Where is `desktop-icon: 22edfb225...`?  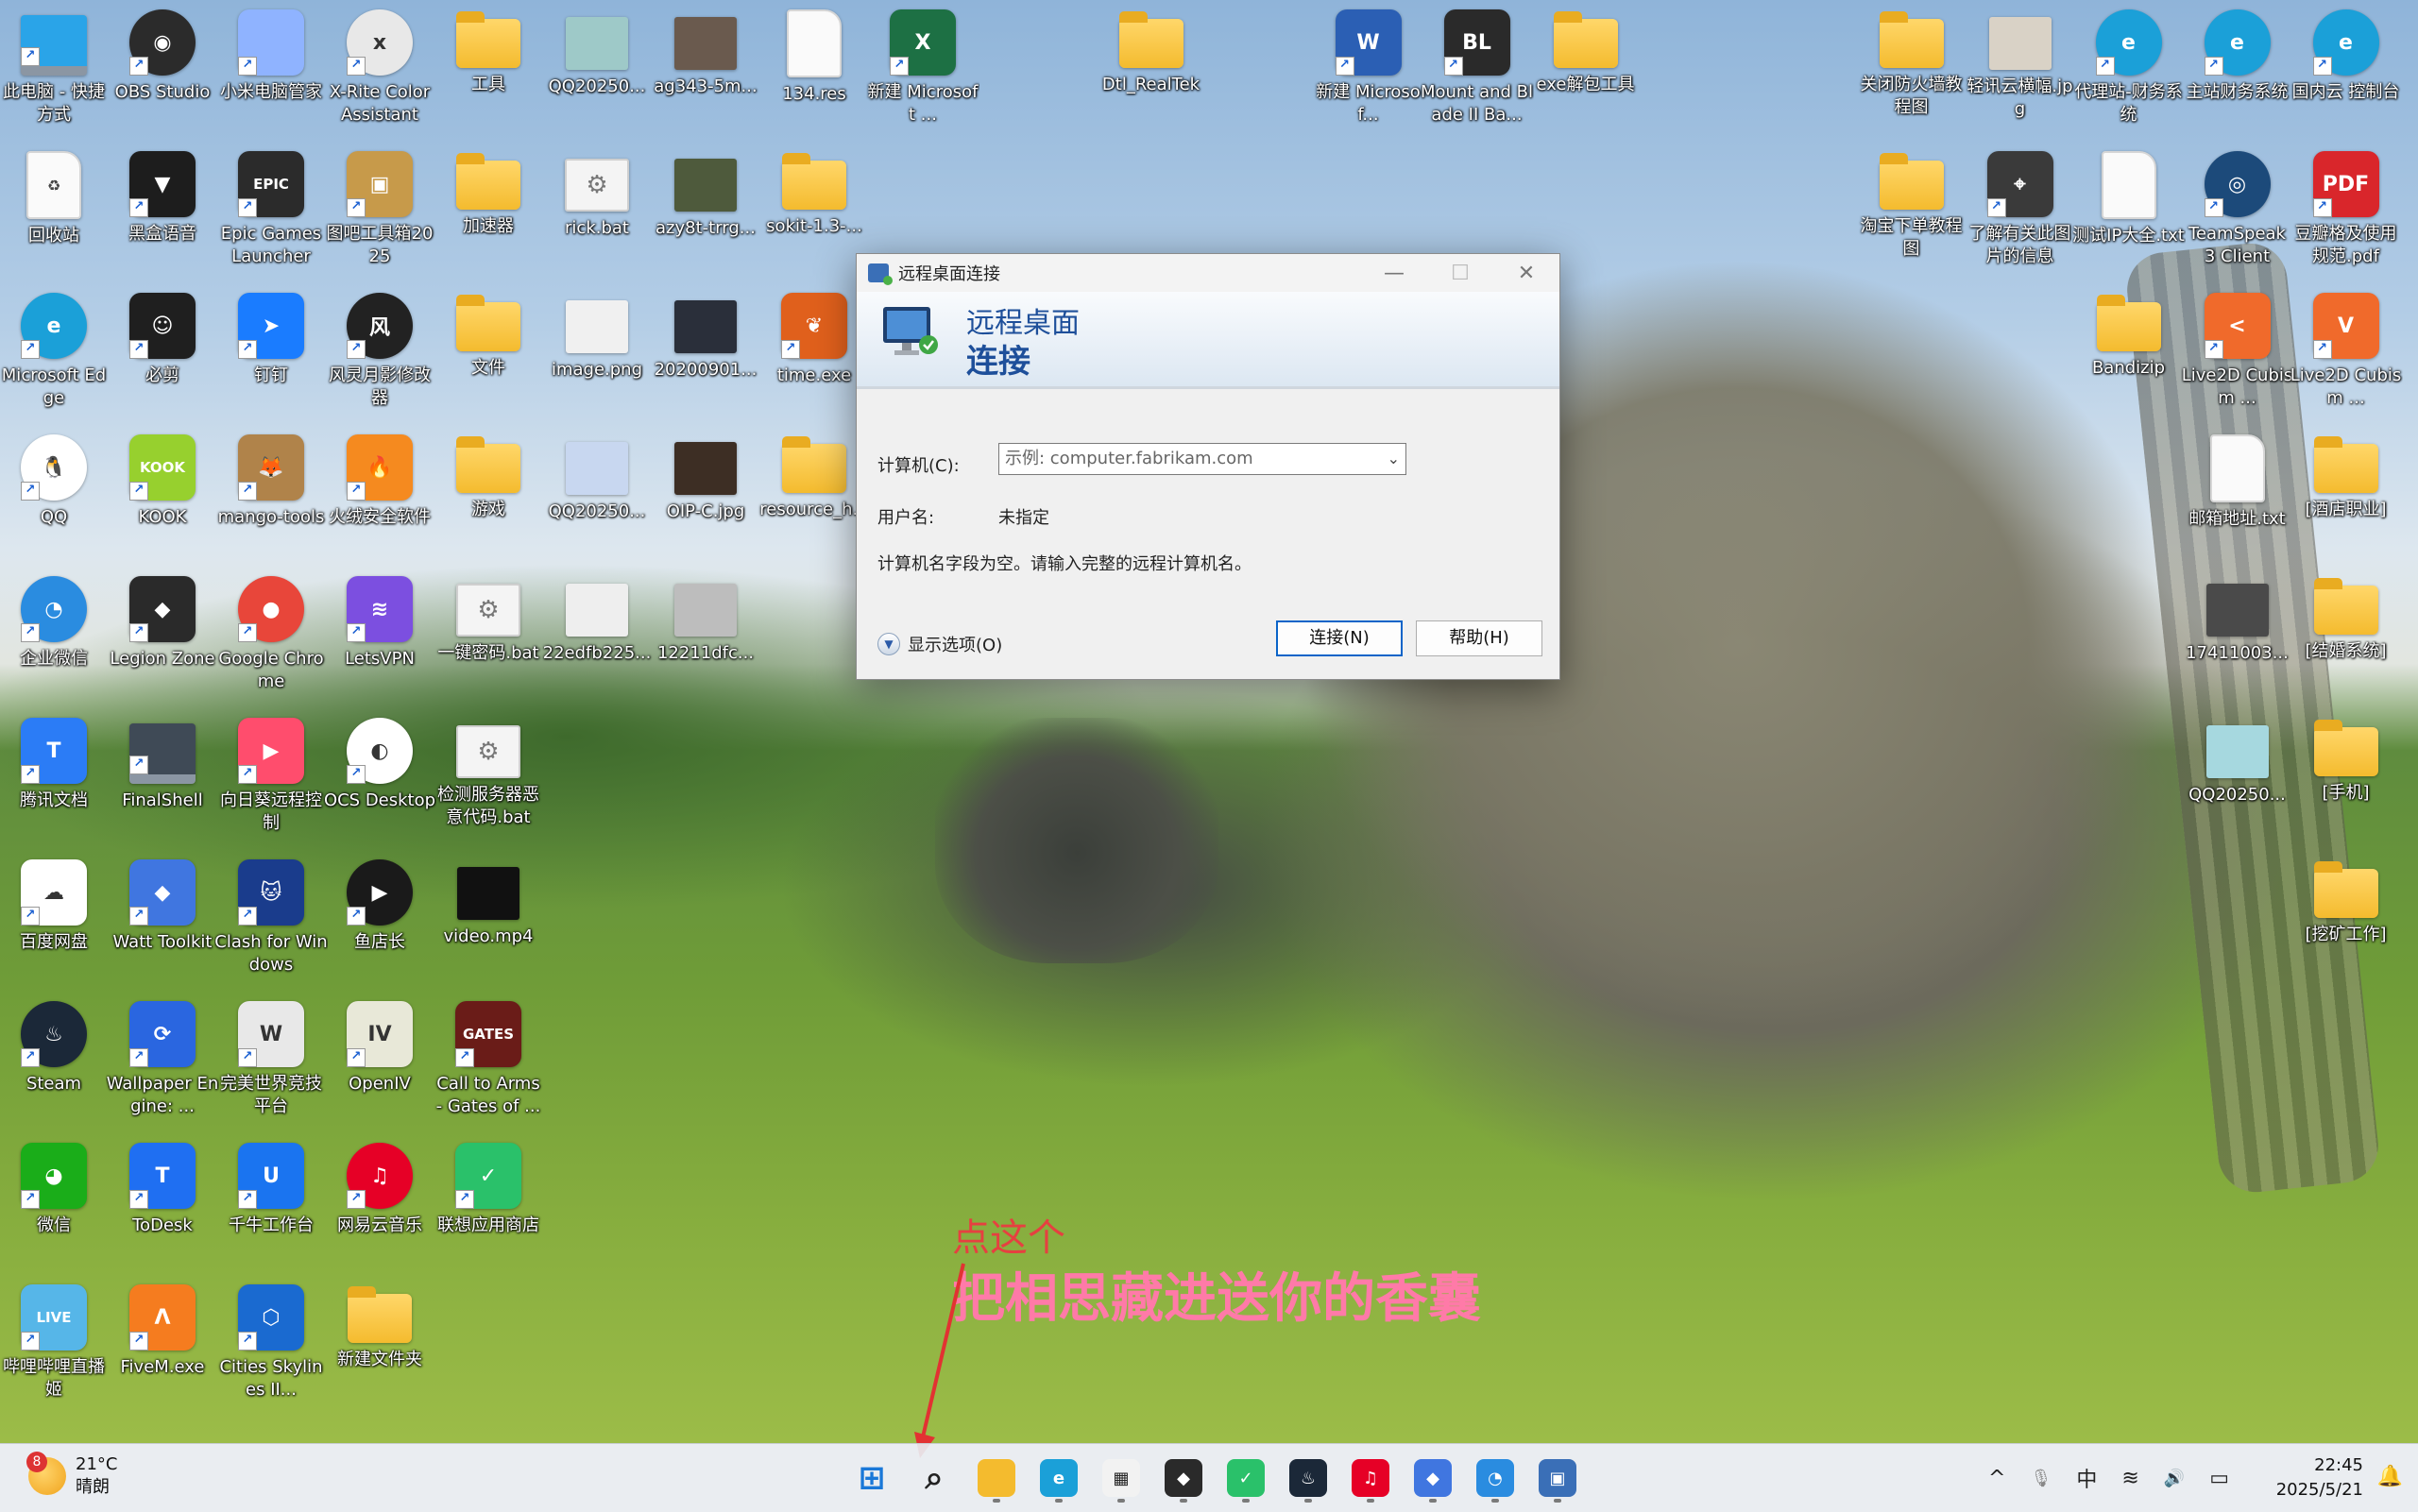
desktop-icon: 22edfb225... is located at coordinates (597, 639).